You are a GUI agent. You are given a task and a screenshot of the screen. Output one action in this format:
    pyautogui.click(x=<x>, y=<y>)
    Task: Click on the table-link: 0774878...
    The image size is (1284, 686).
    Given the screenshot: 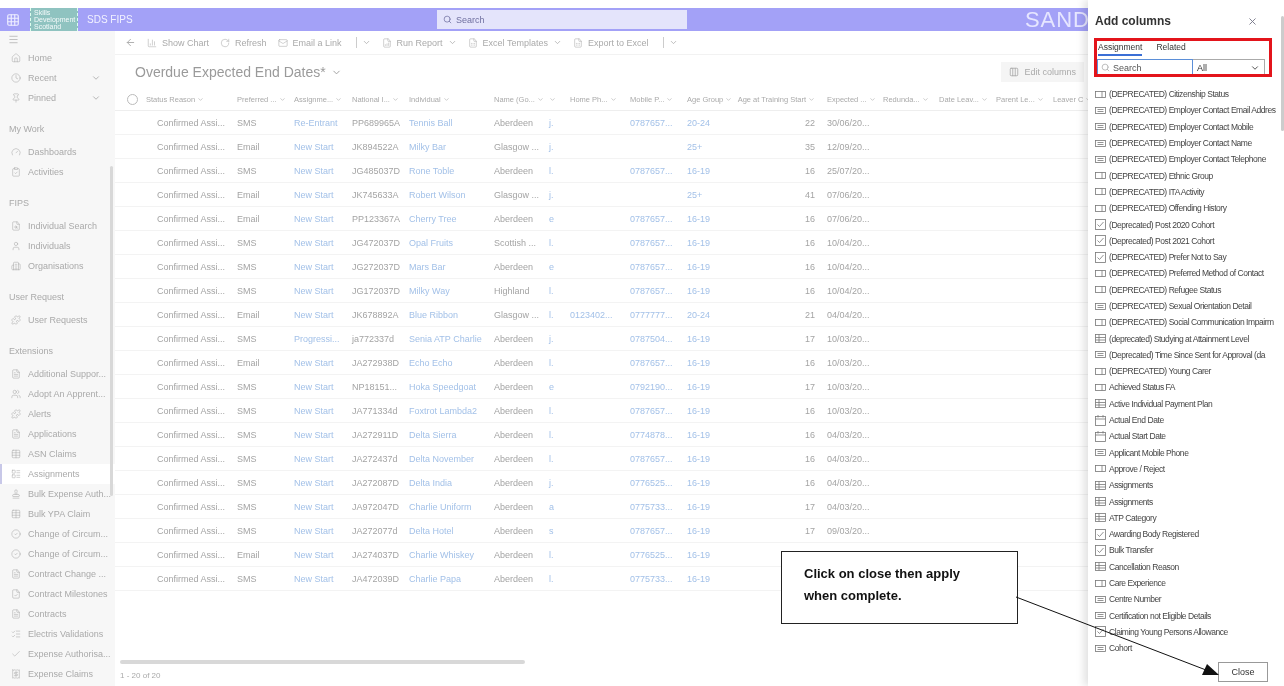 What is the action you would take?
    pyautogui.click(x=651, y=434)
    